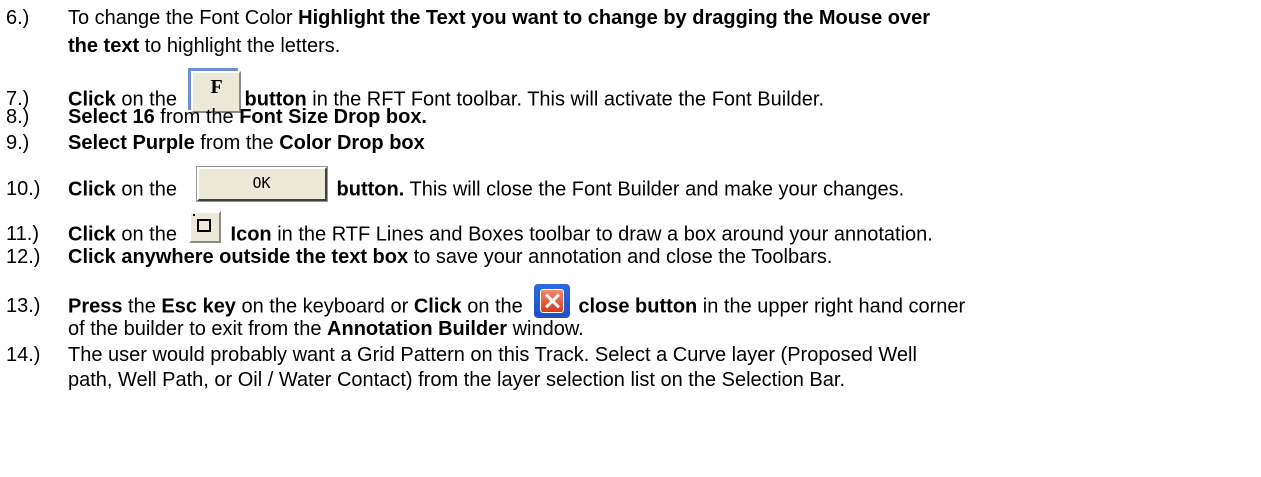 The width and height of the screenshot is (1261, 477). What do you see at coordinates (95, 306) in the screenshot?
I see `step-bold: Press` at bounding box center [95, 306].